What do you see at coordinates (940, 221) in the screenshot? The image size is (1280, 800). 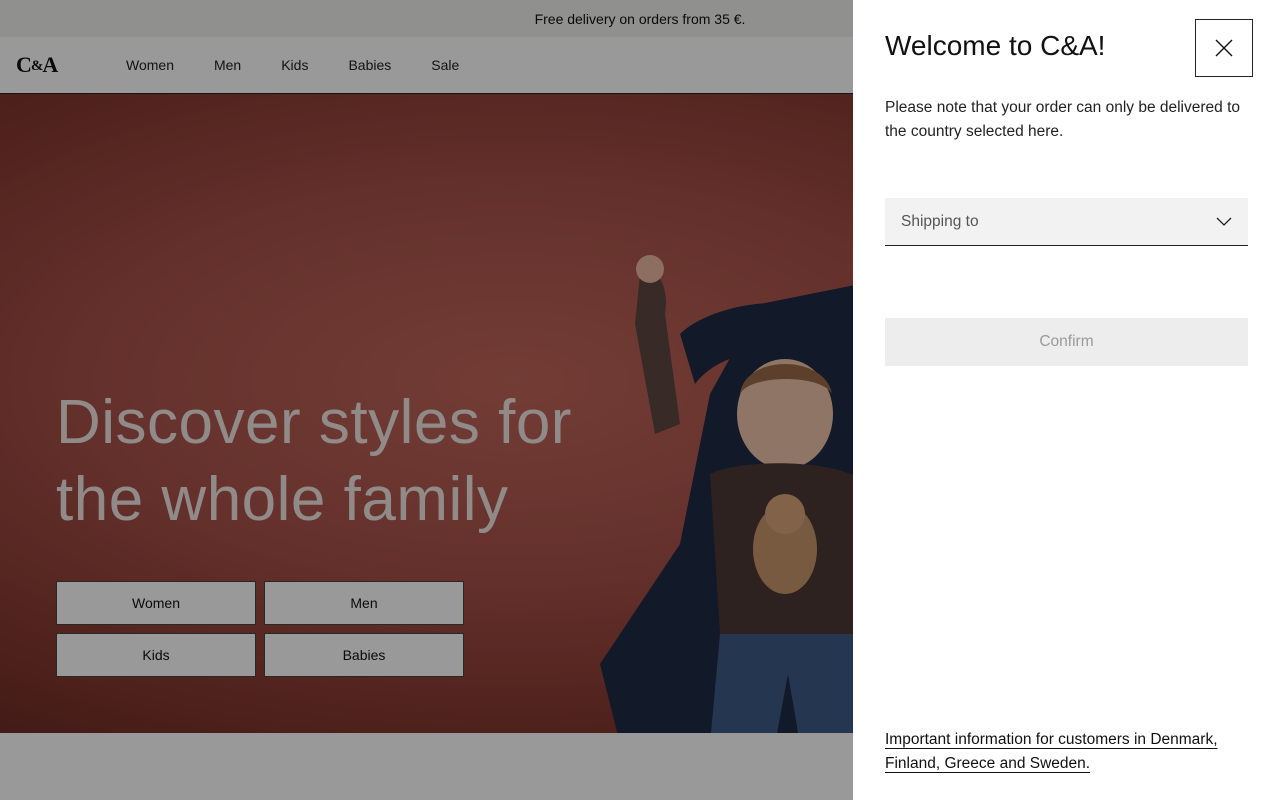 I see `shipping-select-label: Shipping to` at bounding box center [940, 221].